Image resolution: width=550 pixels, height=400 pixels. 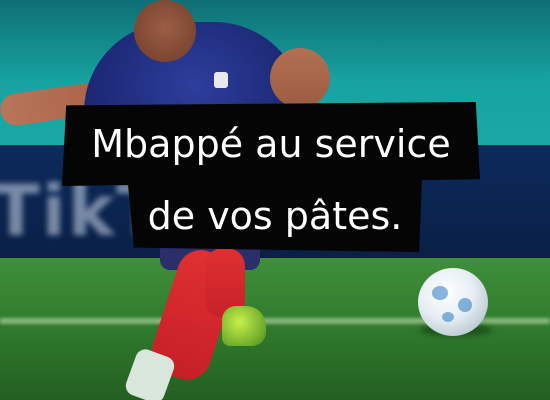 What do you see at coordinates (300, 78) in the screenshot?
I see `player-arm-right` at bounding box center [300, 78].